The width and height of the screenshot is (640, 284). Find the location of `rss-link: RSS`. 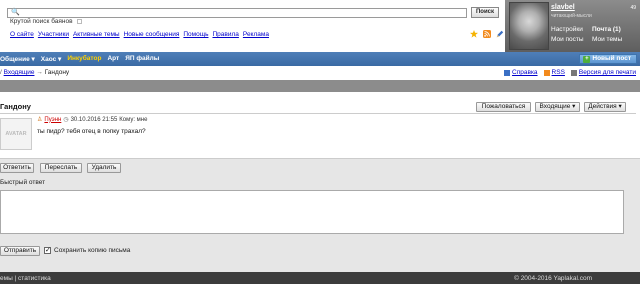

rss-link: RSS is located at coordinates (554, 72).